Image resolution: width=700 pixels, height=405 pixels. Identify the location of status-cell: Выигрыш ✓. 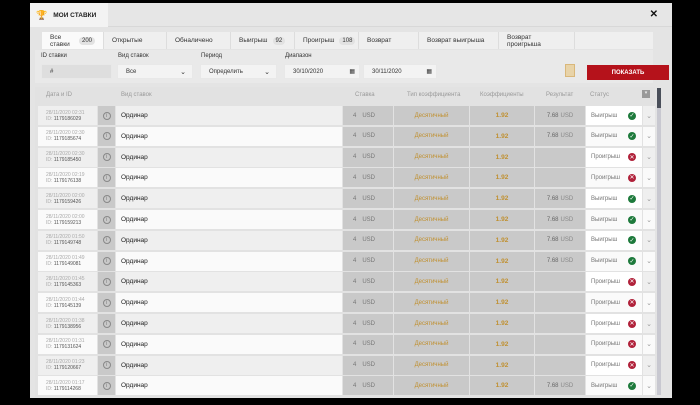
(614, 199).